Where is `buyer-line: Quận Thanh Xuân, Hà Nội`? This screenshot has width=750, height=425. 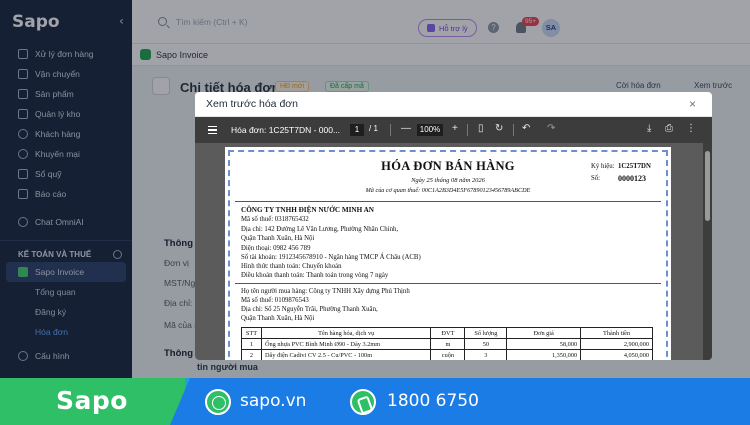
buyer-line: Quận Thanh Xuân, Hà Nội is located at coordinates (278, 318).